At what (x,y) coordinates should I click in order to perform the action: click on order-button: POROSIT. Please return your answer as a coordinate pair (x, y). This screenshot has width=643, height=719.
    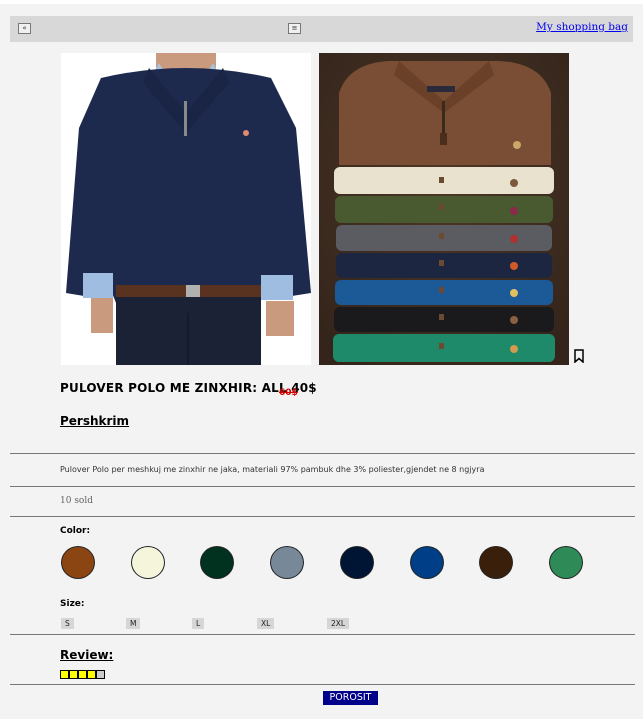
    Looking at the image, I should click on (350, 698).